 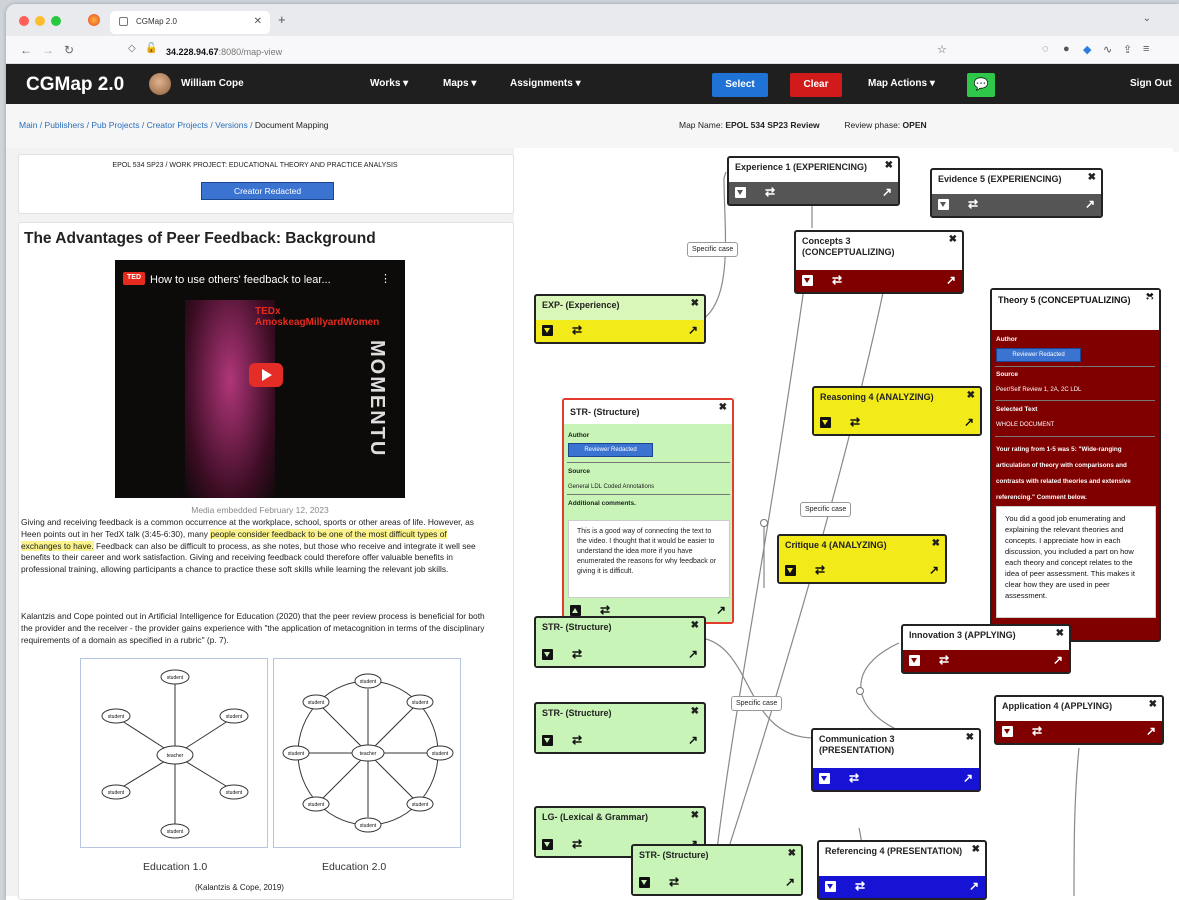 What do you see at coordinates (1016, 193) in the screenshot?
I see `node-evidence-5: Evidence 5 (EXPERIENCING) ✖ ⇄ ↗` at bounding box center [1016, 193].